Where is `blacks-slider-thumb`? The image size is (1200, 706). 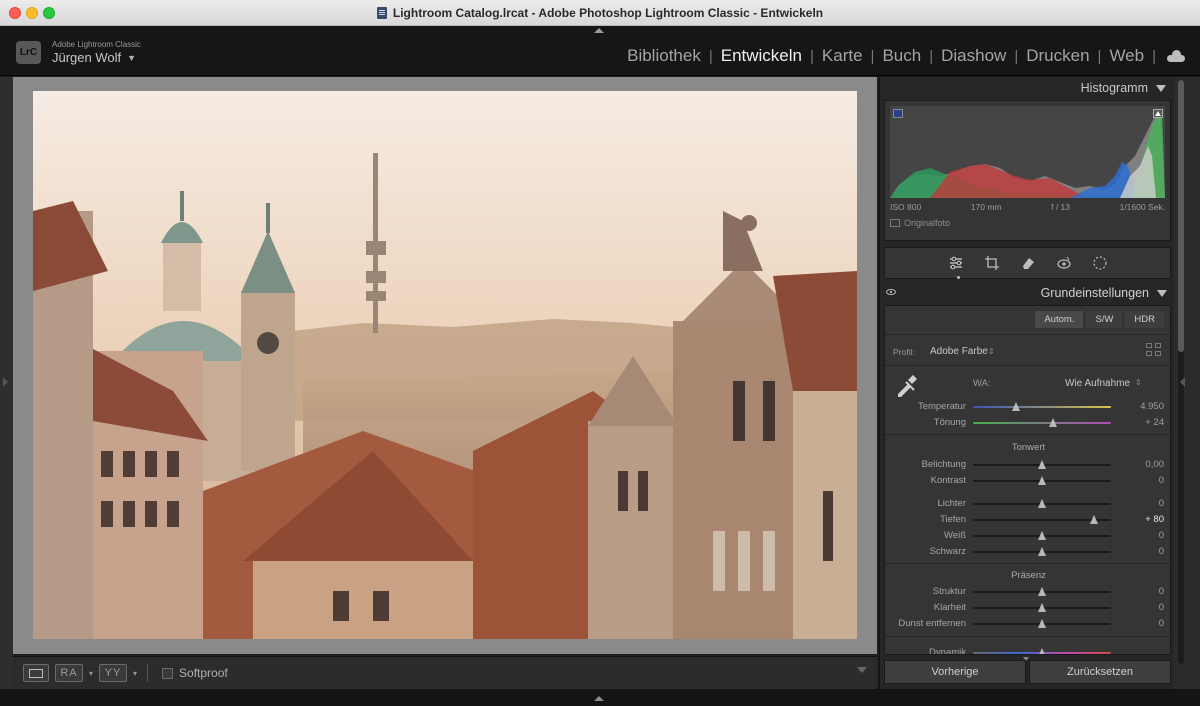 blacks-slider-thumb is located at coordinates (1042, 551).